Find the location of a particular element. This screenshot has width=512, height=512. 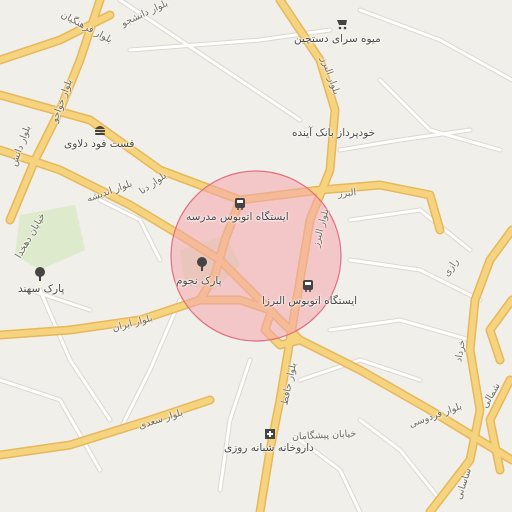

poi-label-park-nojoom: پارک نجوم is located at coordinates (199, 281).